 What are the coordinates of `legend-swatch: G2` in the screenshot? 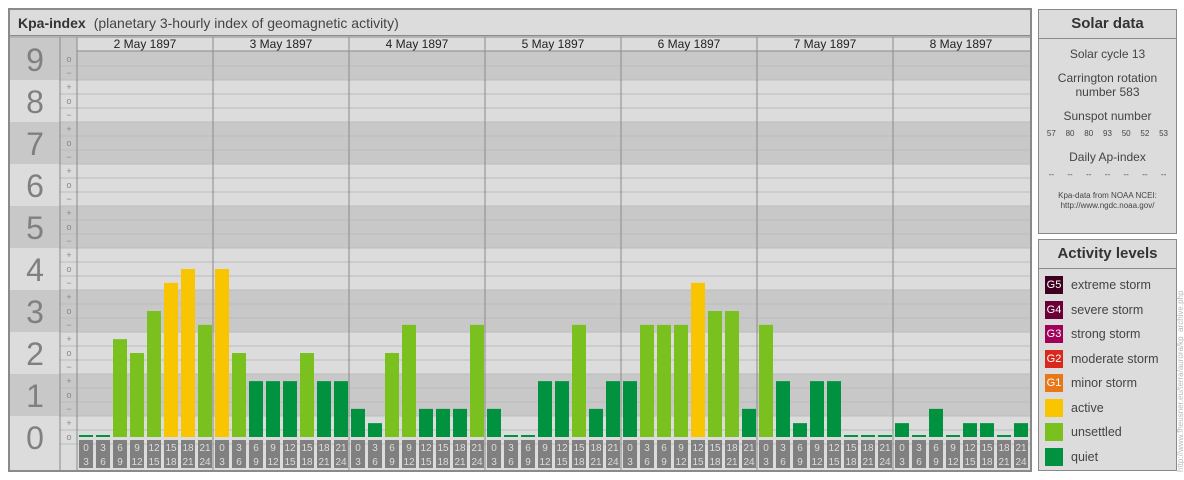 It's located at (1054, 358).